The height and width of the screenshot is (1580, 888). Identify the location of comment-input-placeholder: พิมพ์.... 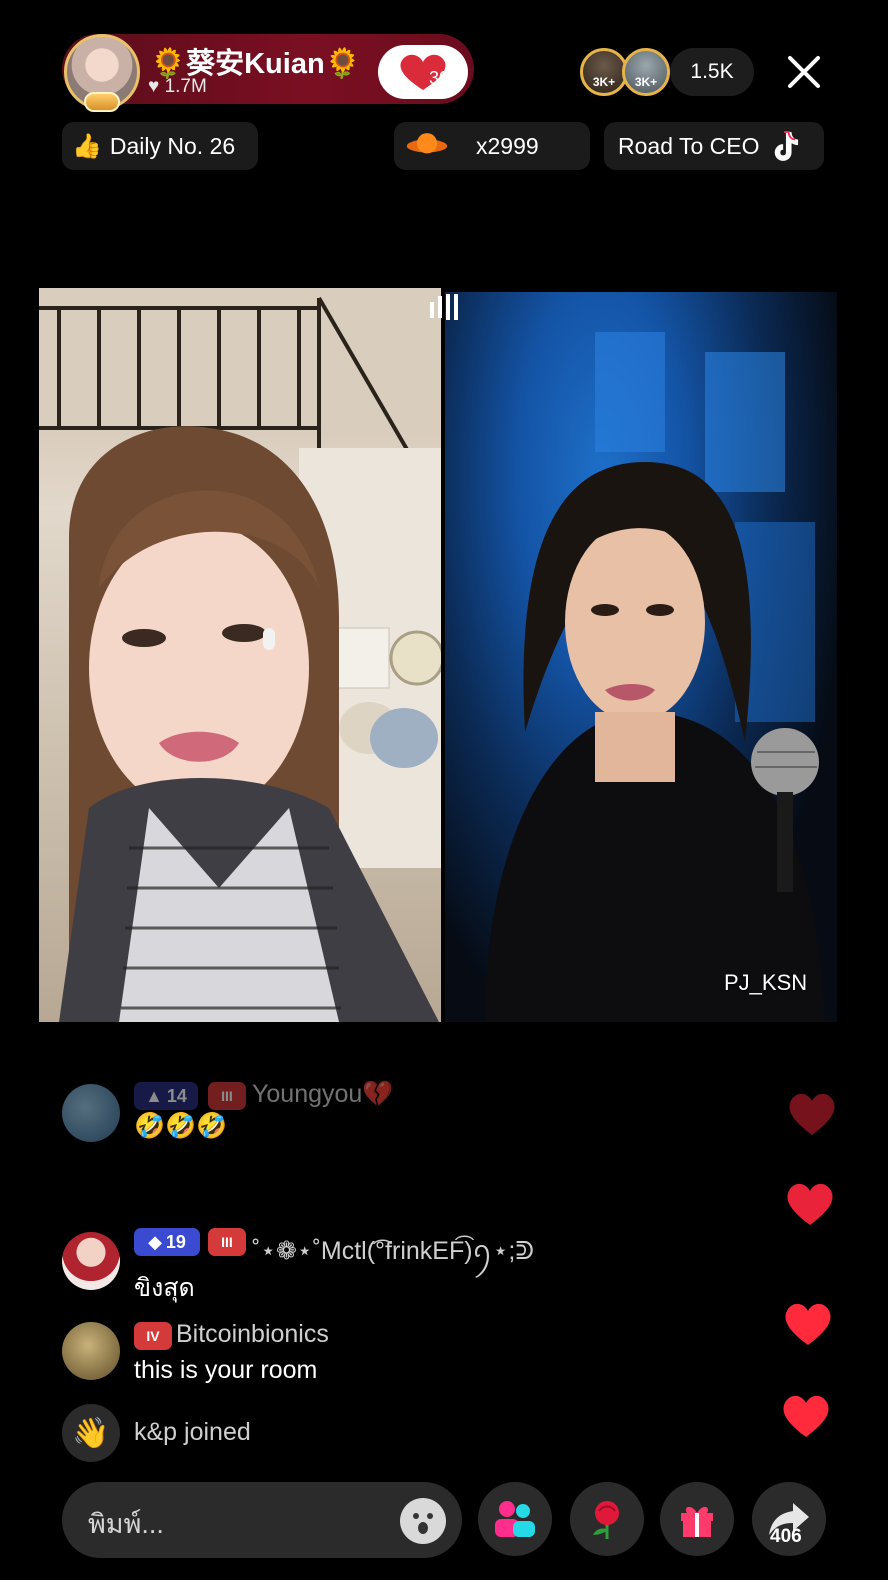
(126, 1523).